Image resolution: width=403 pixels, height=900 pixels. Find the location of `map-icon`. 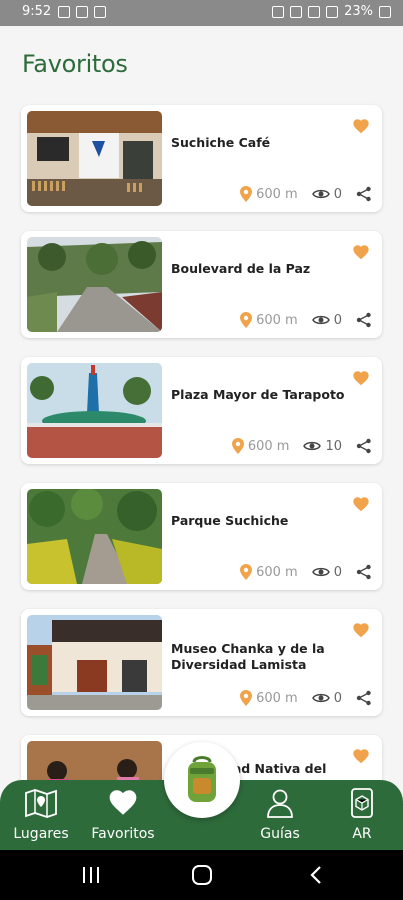

map-icon is located at coordinates (41, 803).